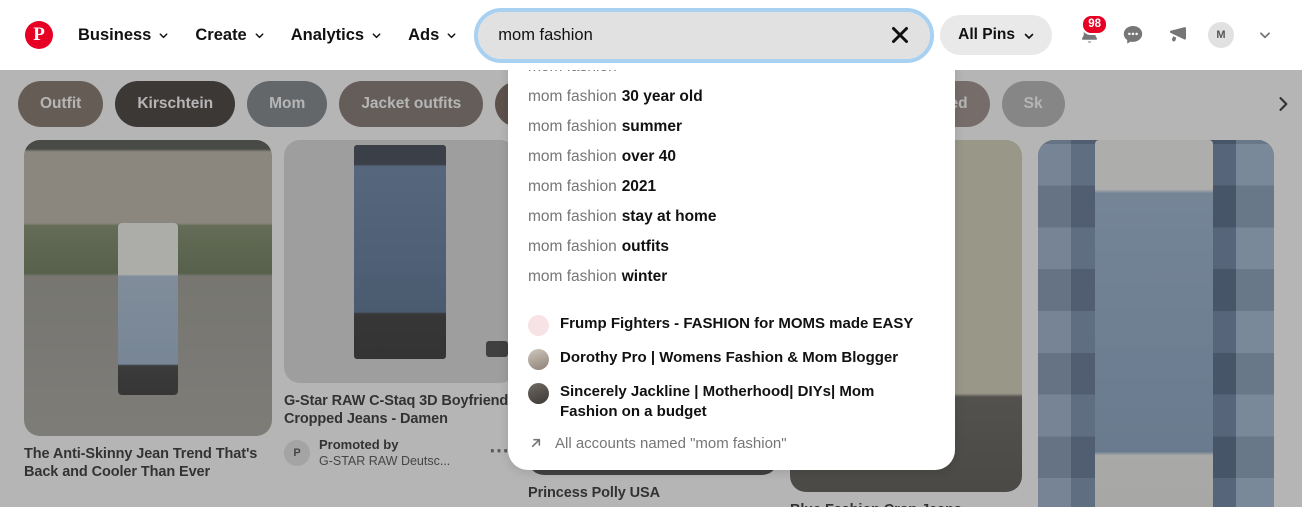 Image resolution: width=1302 pixels, height=507 pixels. What do you see at coordinates (669, 216) in the screenshot?
I see `suggestion-highlight: stay at home` at bounding box center [669, 216].